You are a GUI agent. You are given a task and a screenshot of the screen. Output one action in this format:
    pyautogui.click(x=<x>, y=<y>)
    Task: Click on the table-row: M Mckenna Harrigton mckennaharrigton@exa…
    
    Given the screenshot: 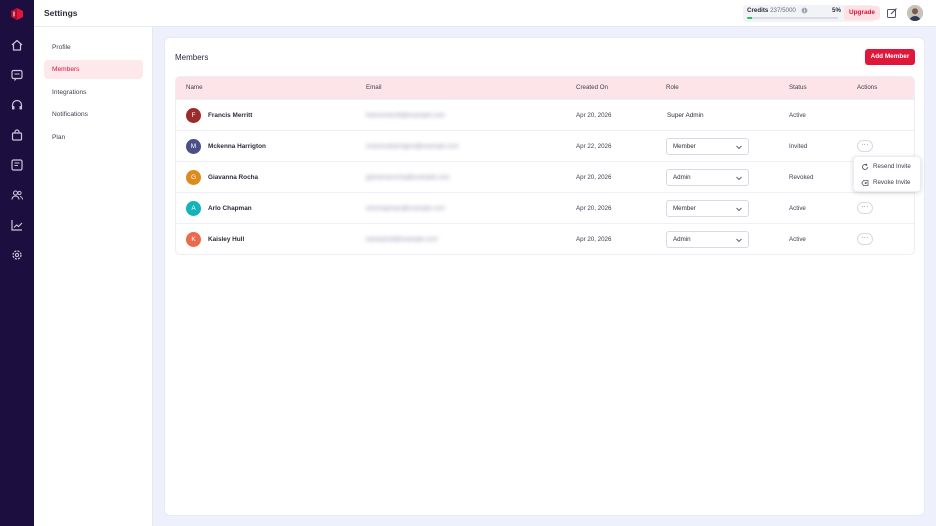 What is the action you would take?
    pyautogui.click(x=545, y=145)
    